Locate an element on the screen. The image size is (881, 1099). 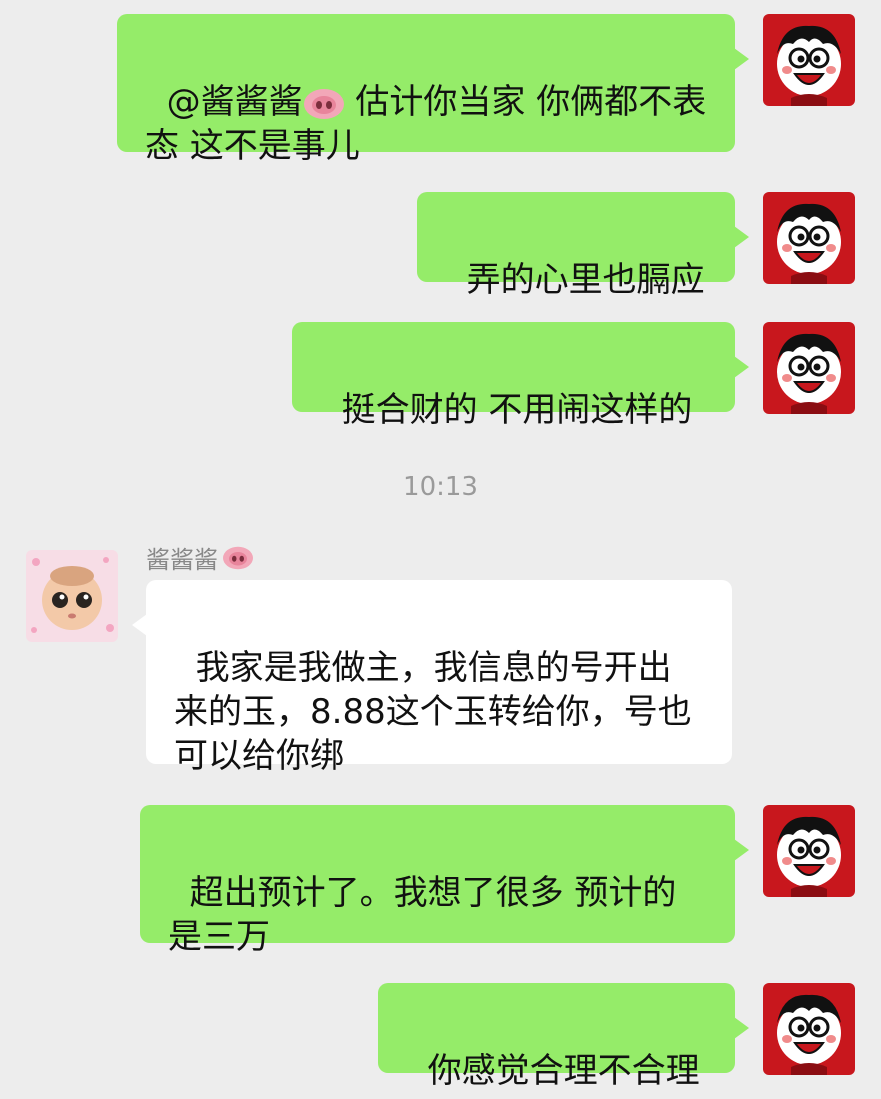
baby-face-avatar-icon is located at coordinates (72, 596).